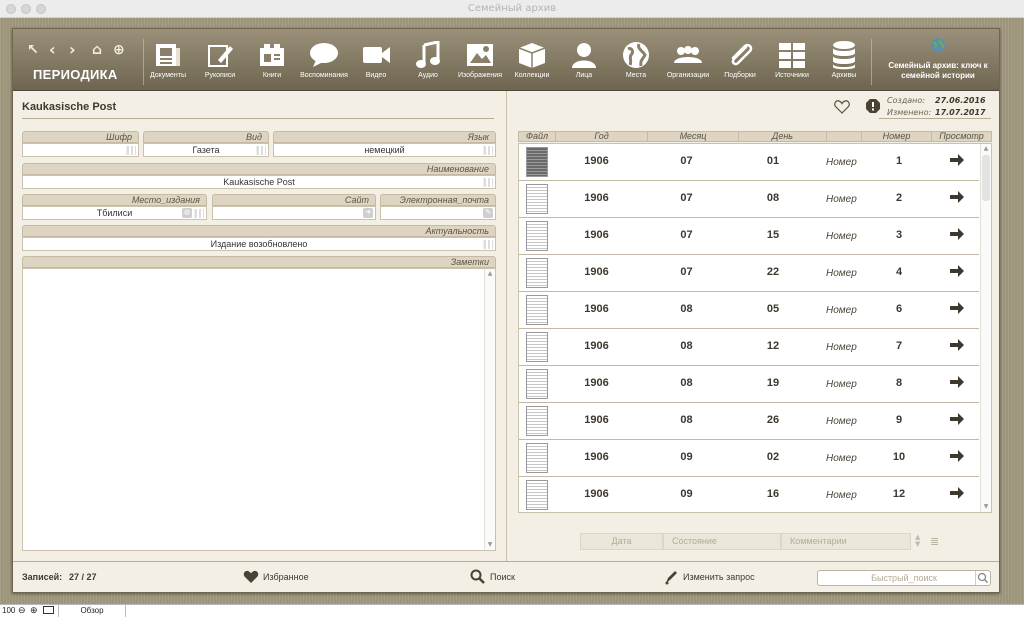 This screenshot has height=617, width=1024. What do you see at coordinates (80, 150) in the screenshot?
I see `cipher-input` at bounding box center [80, 150].